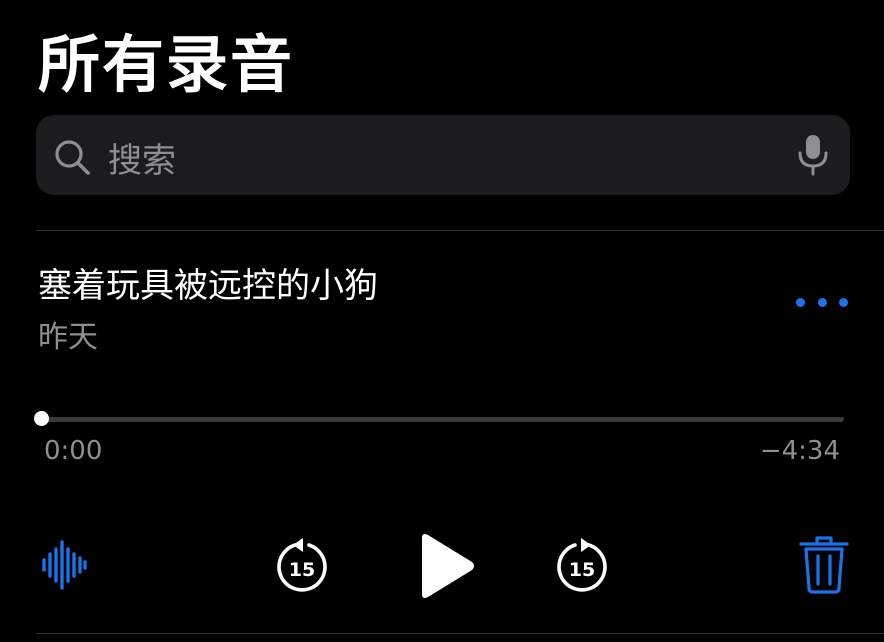  Describe the element at coordinates (208, 282) in the screenshot. I see `recording-title: 塞着玩具被远控的小狗` at that location.